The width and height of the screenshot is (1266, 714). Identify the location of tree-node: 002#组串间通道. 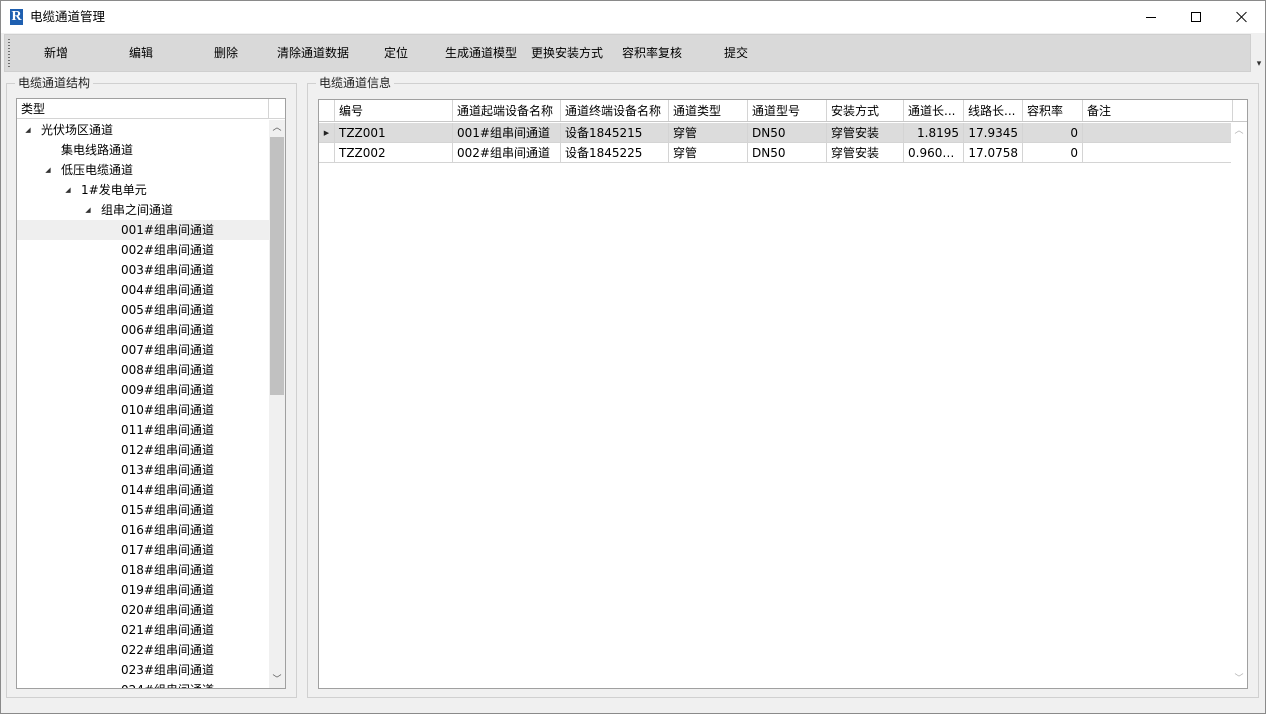
(143, 250).